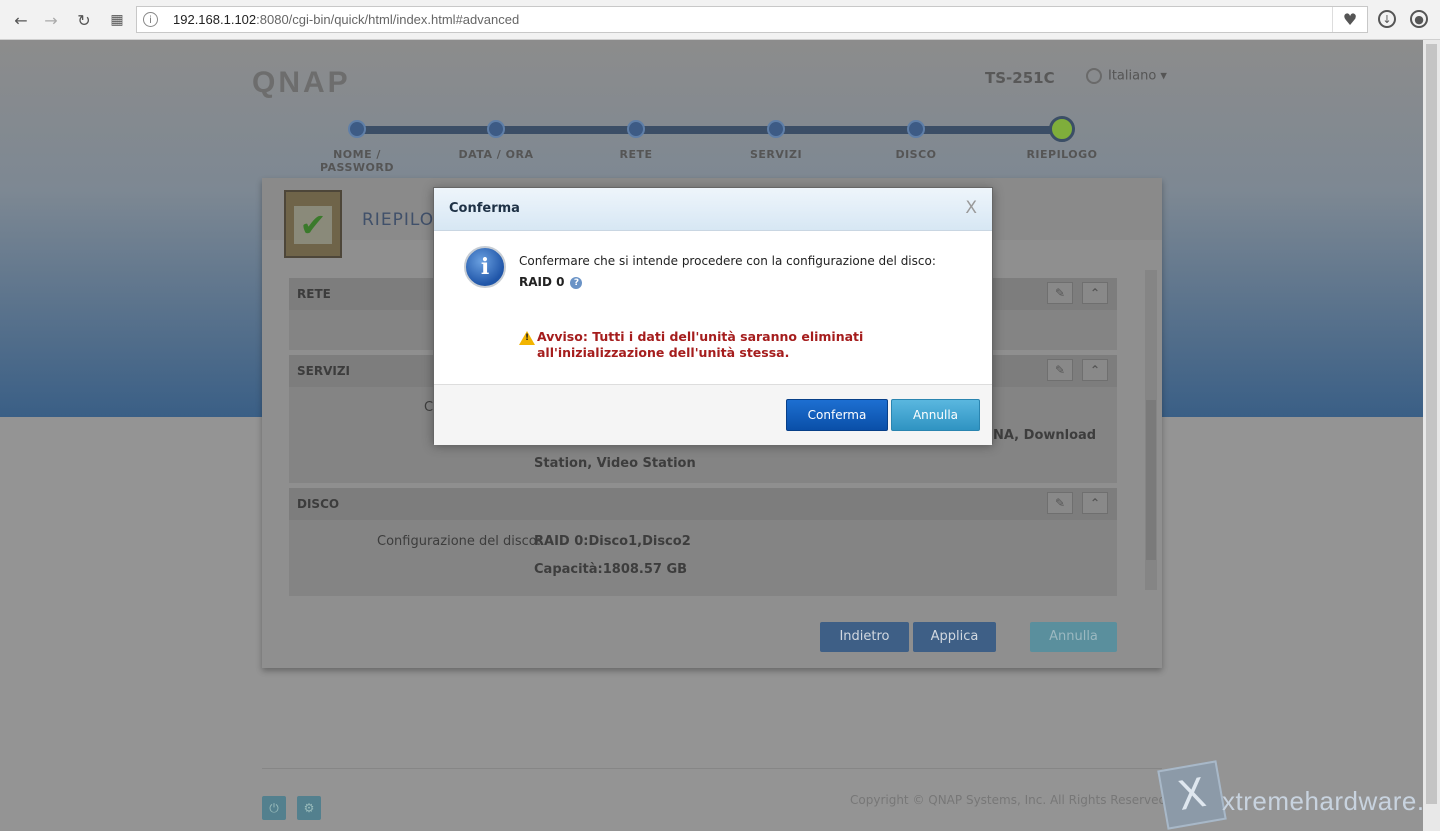  Describe the element at coordinates (615, 463) in the screenshot. I see `services-value-line2: Station, Video Station` at that location.